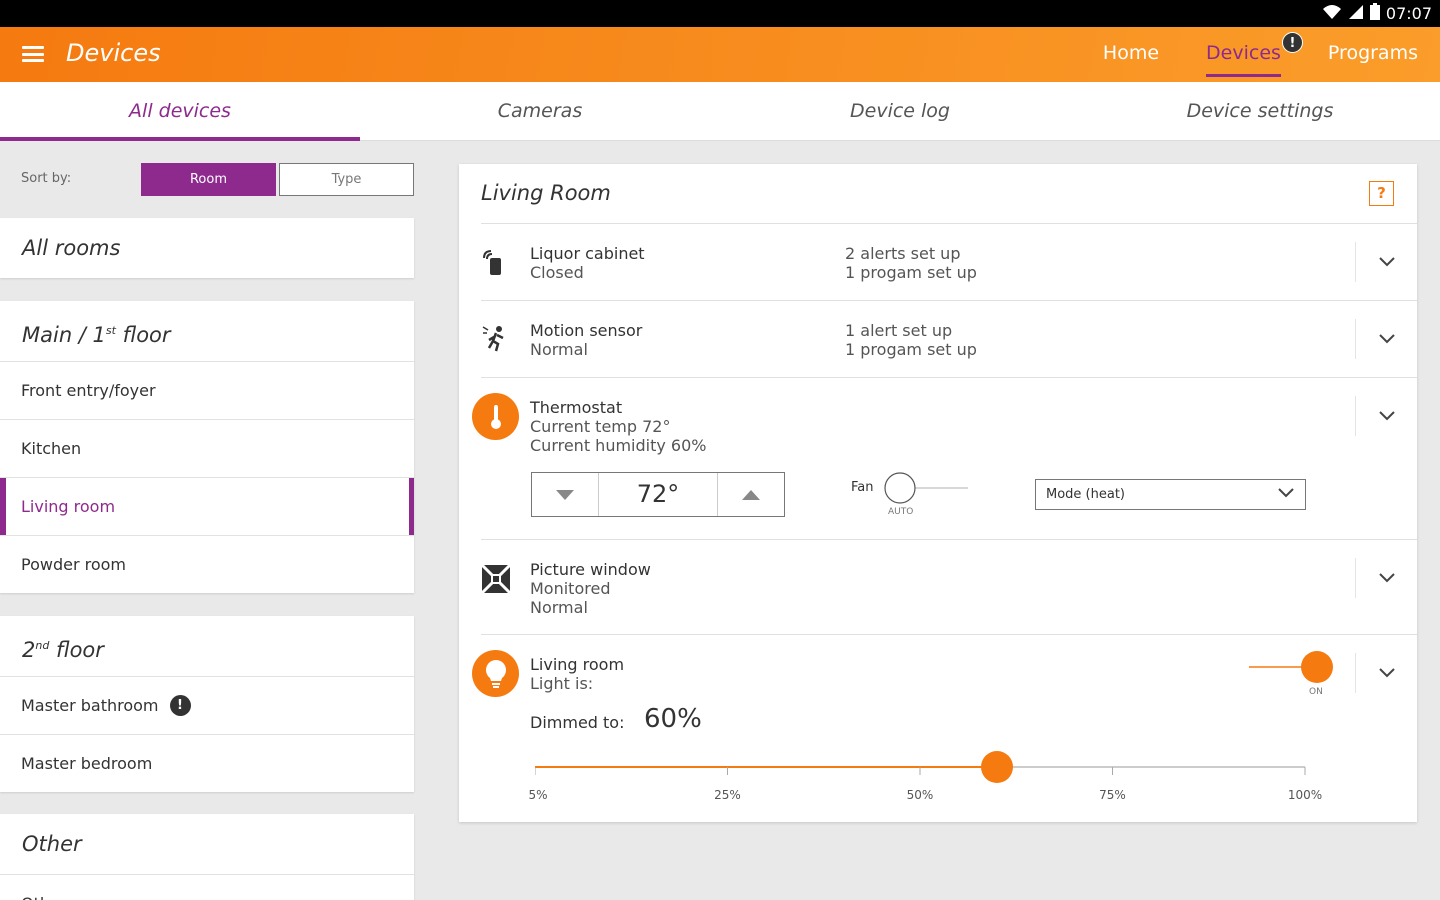  I want to click on room-item-master-bedroom: Master bedroom, so click(207, 763).